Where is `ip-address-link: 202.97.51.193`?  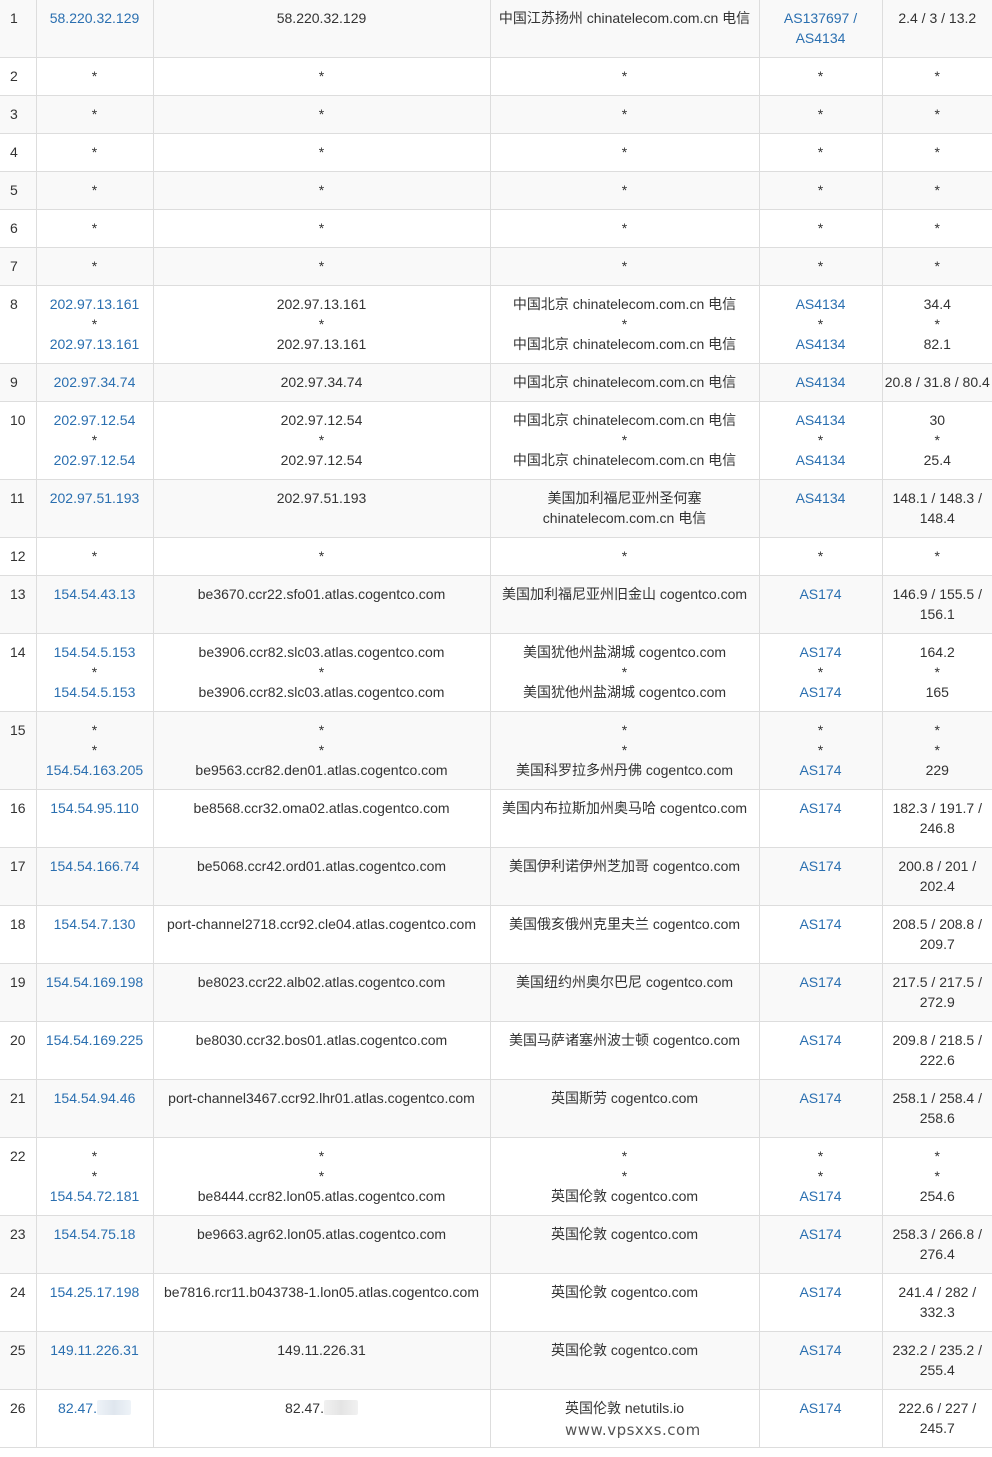 ip-address-link: 202.97.51.193 is located at coordinates (95, 498).